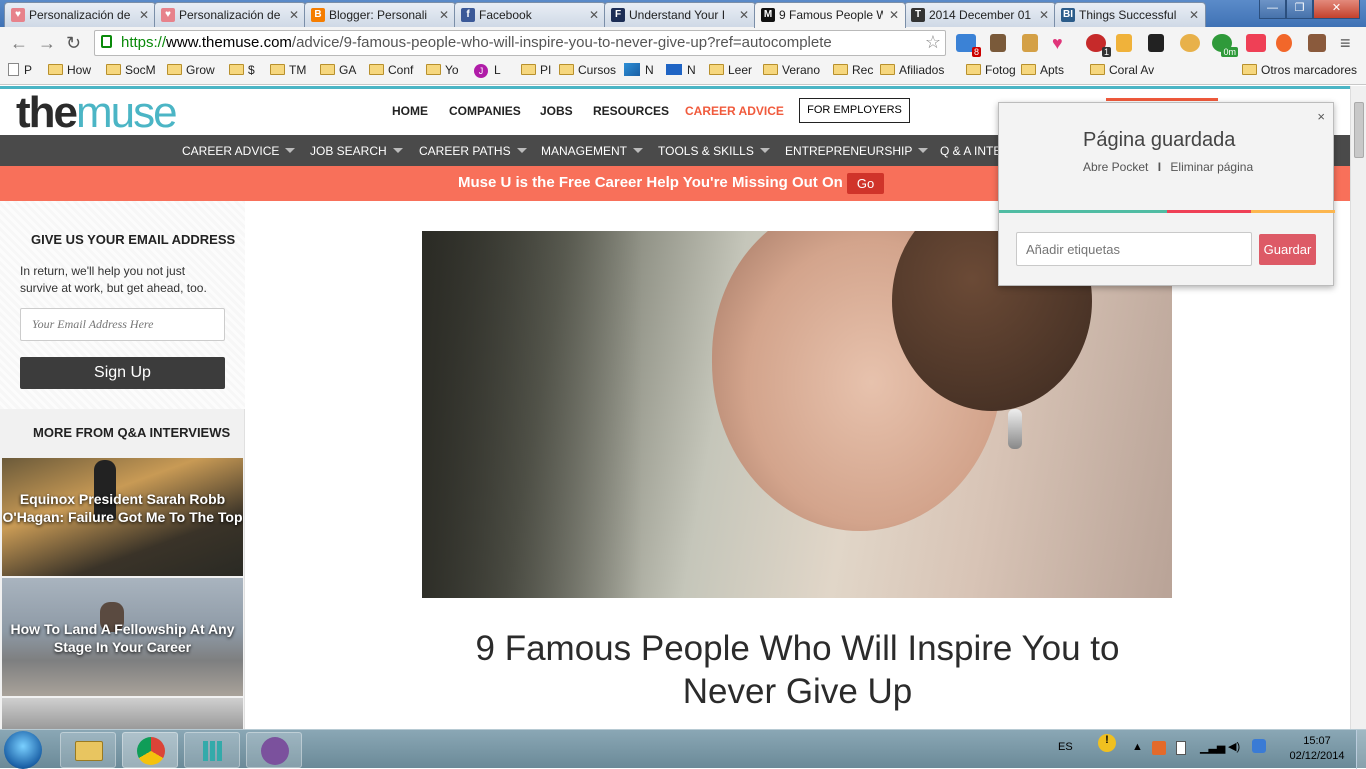  Describe the element at coordinates (1287, 249) in the screenshot. I see `save-button: Guardar` at that location.